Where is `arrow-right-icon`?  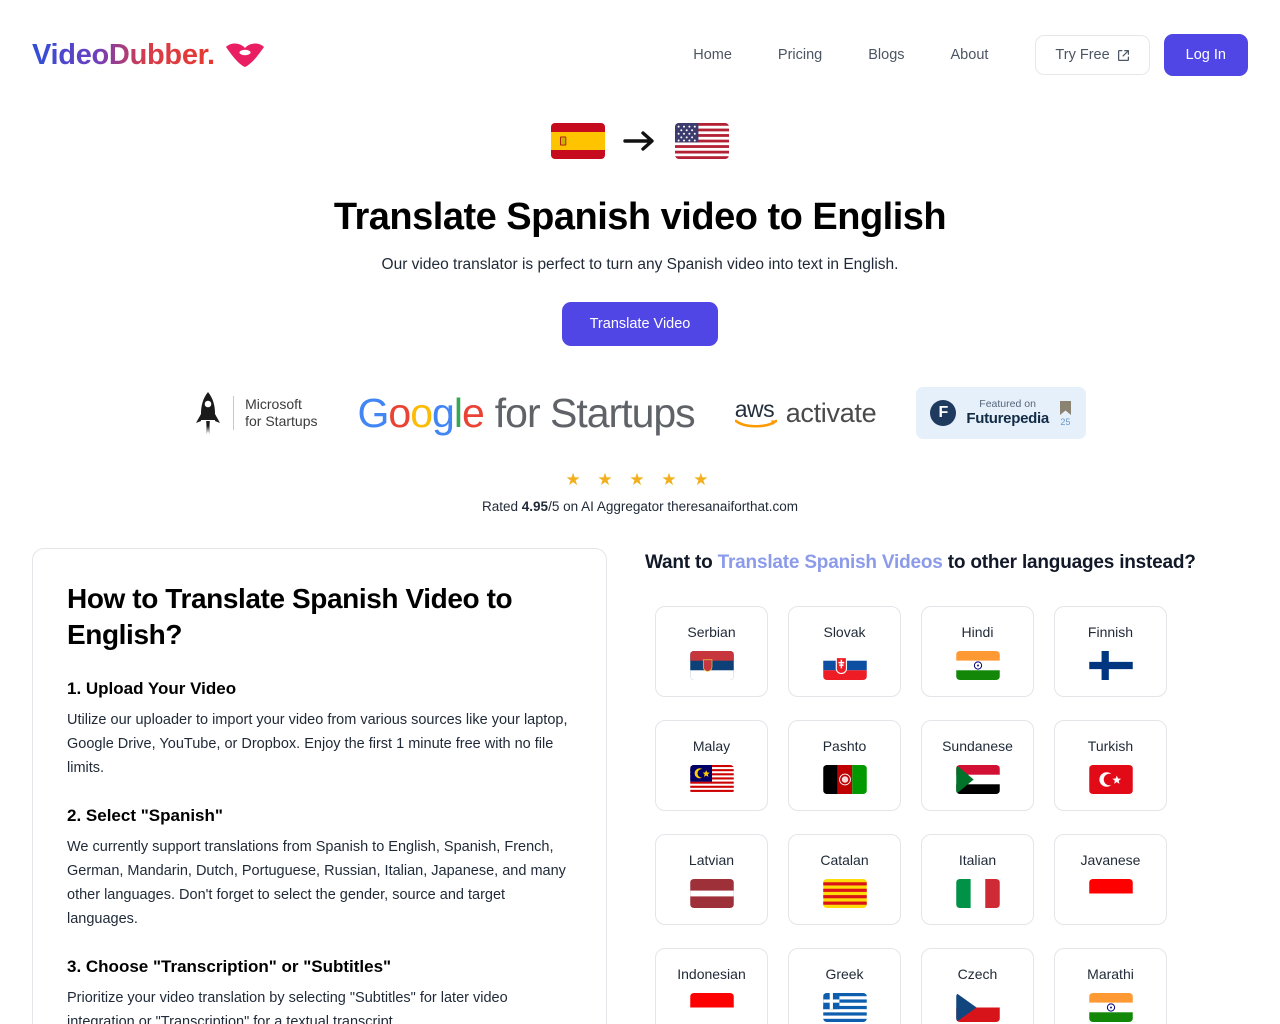 arrow-right-icon is located at coordinates (638, 141).